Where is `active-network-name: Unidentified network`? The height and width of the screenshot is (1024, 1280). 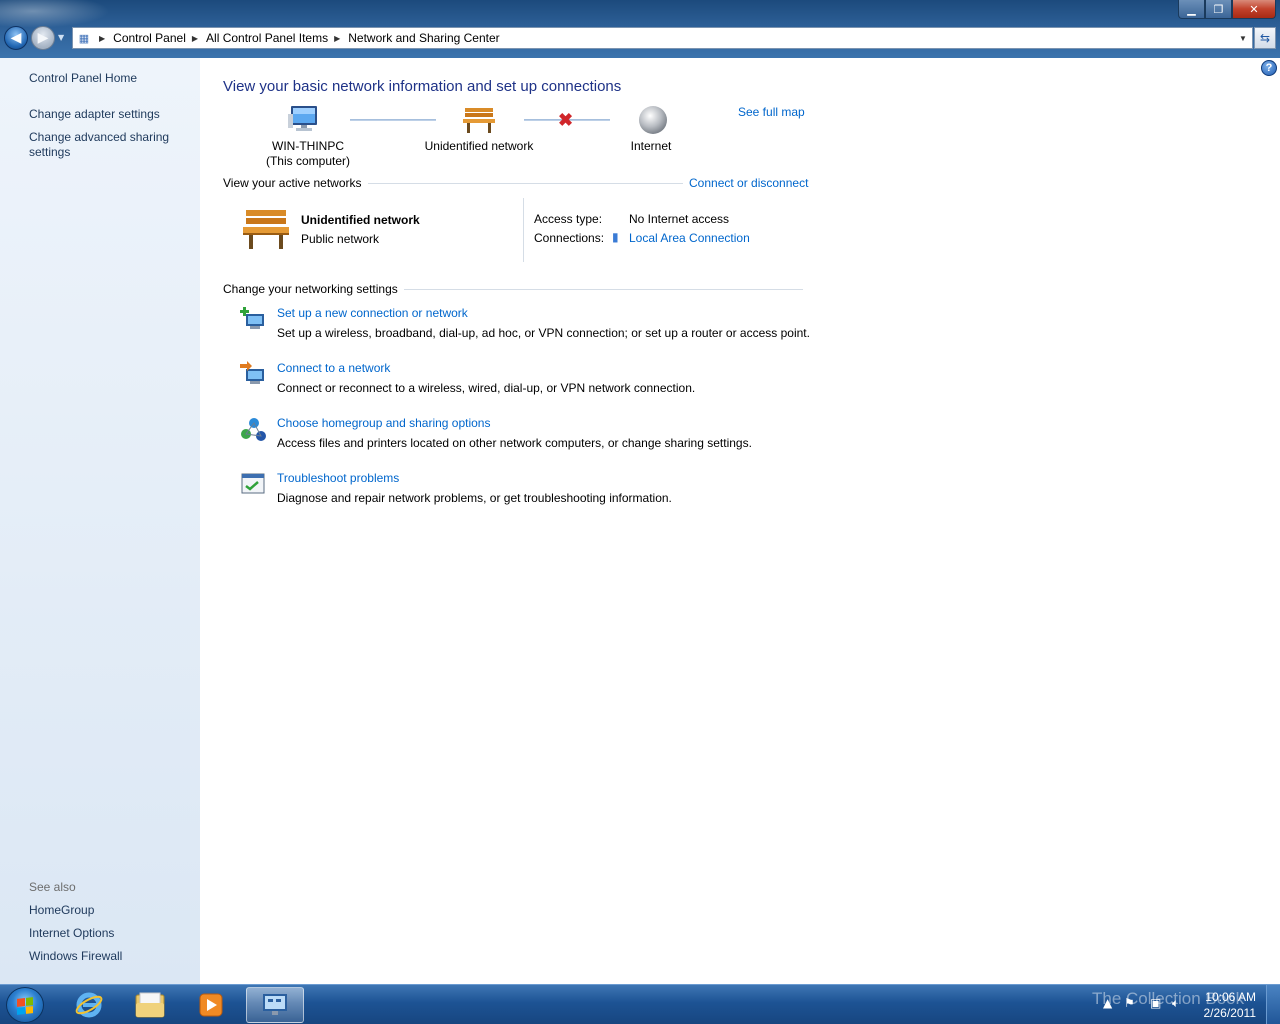
active-network-name: Unidentified network is located at coordinates (360, 220).